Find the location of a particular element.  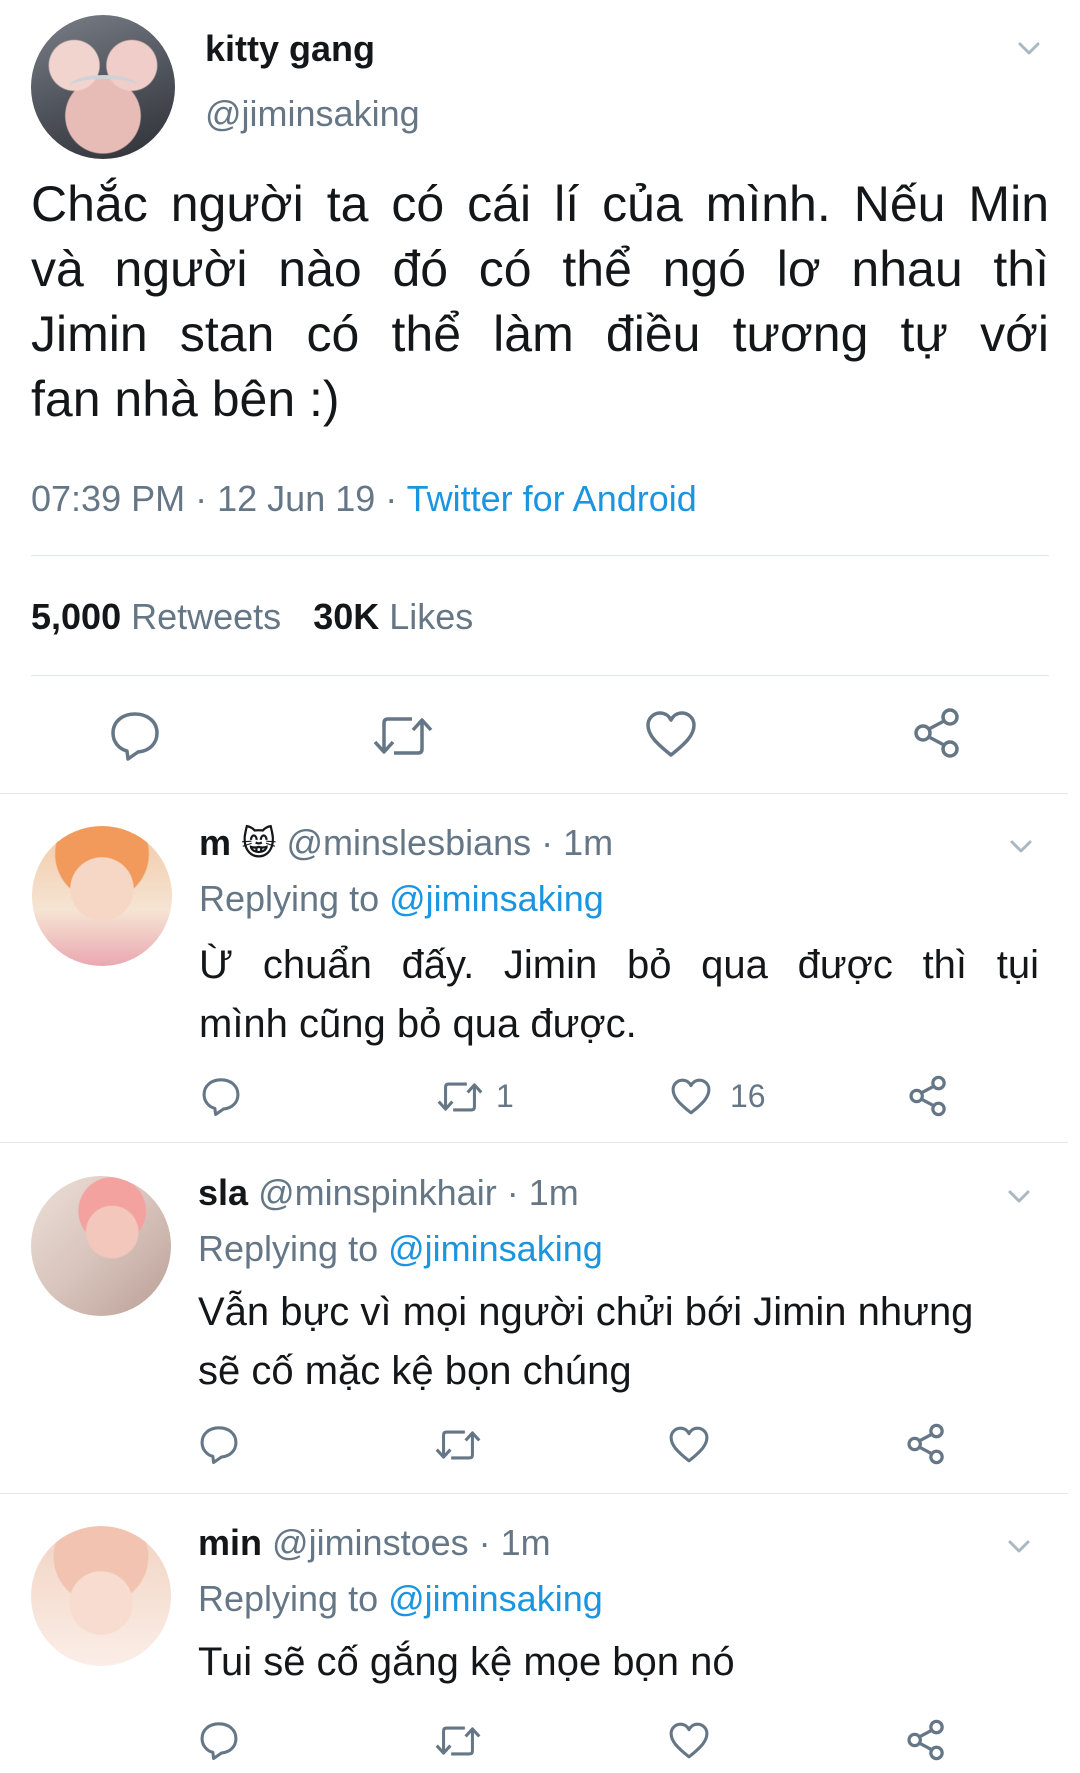

retweets-stat: 5,000 Retweets is located at coordinates (161, 616).